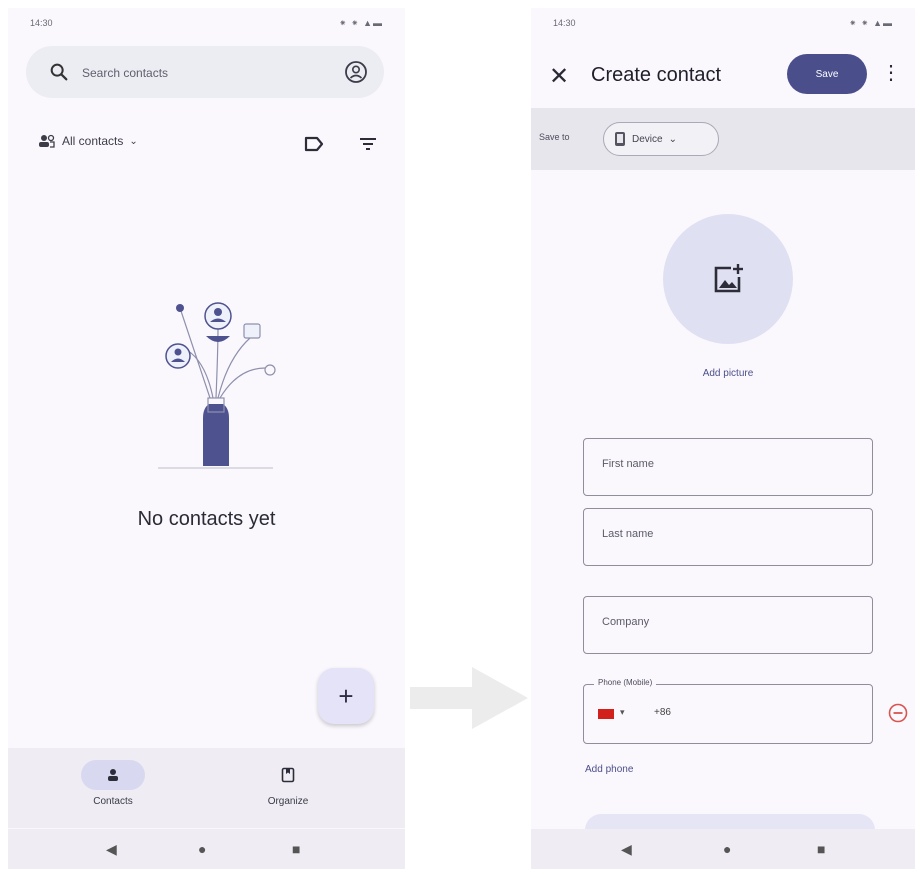  I want to click on last-name-input, so click(727, 534).